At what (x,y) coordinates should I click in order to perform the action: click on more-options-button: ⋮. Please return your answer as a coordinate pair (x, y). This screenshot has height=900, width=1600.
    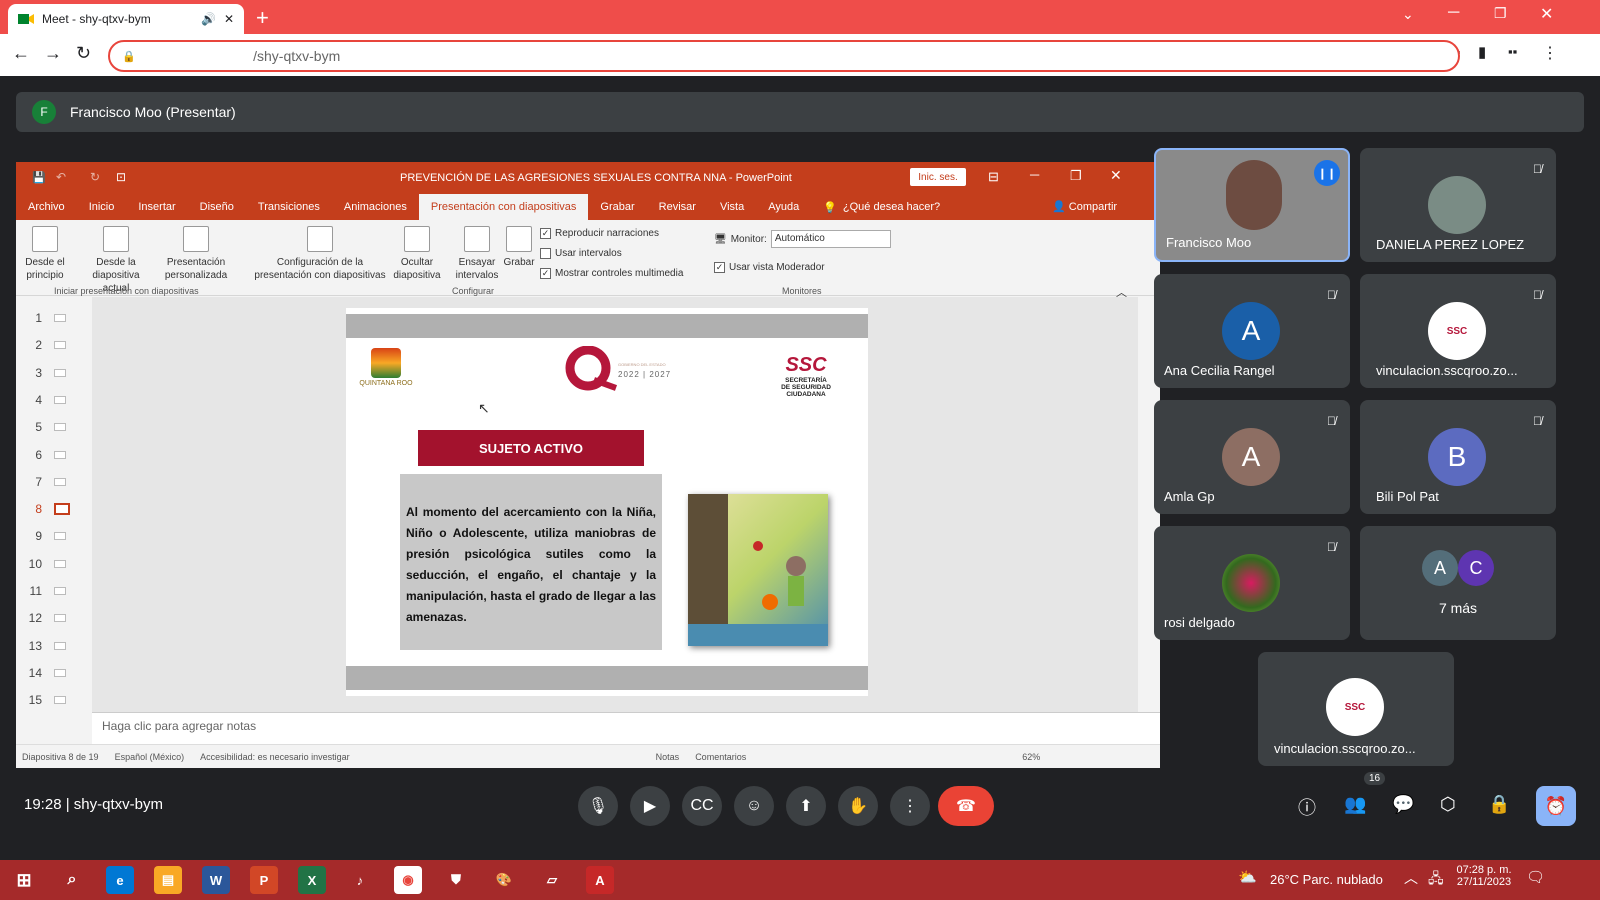
    Looking at the image, I should click on (910, 806).